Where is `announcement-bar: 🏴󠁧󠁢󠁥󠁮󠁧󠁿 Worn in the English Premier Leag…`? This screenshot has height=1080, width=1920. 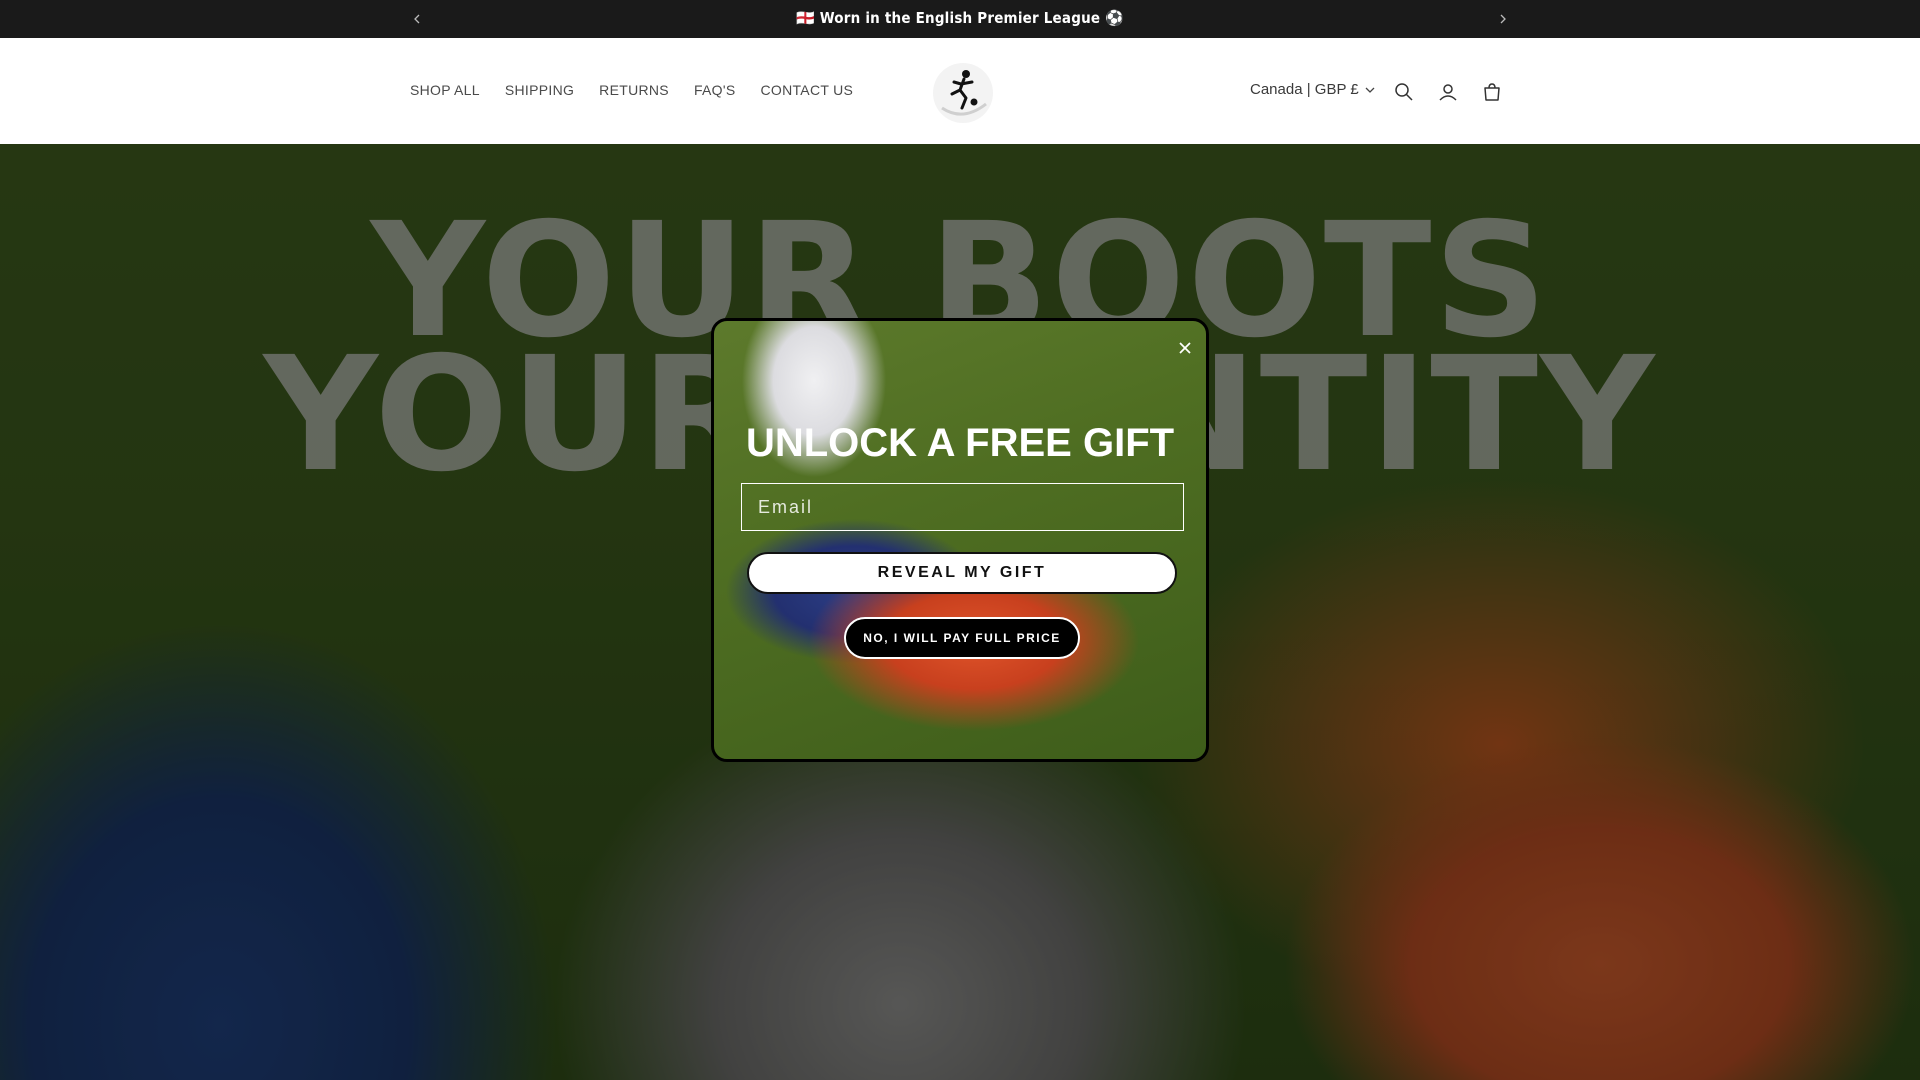
announcement-bar: 🏴󠁧󠁢󠁥󠁮󠁧󠁿 Worn in the English Premier Leag… is located at coordinates (960, 19).